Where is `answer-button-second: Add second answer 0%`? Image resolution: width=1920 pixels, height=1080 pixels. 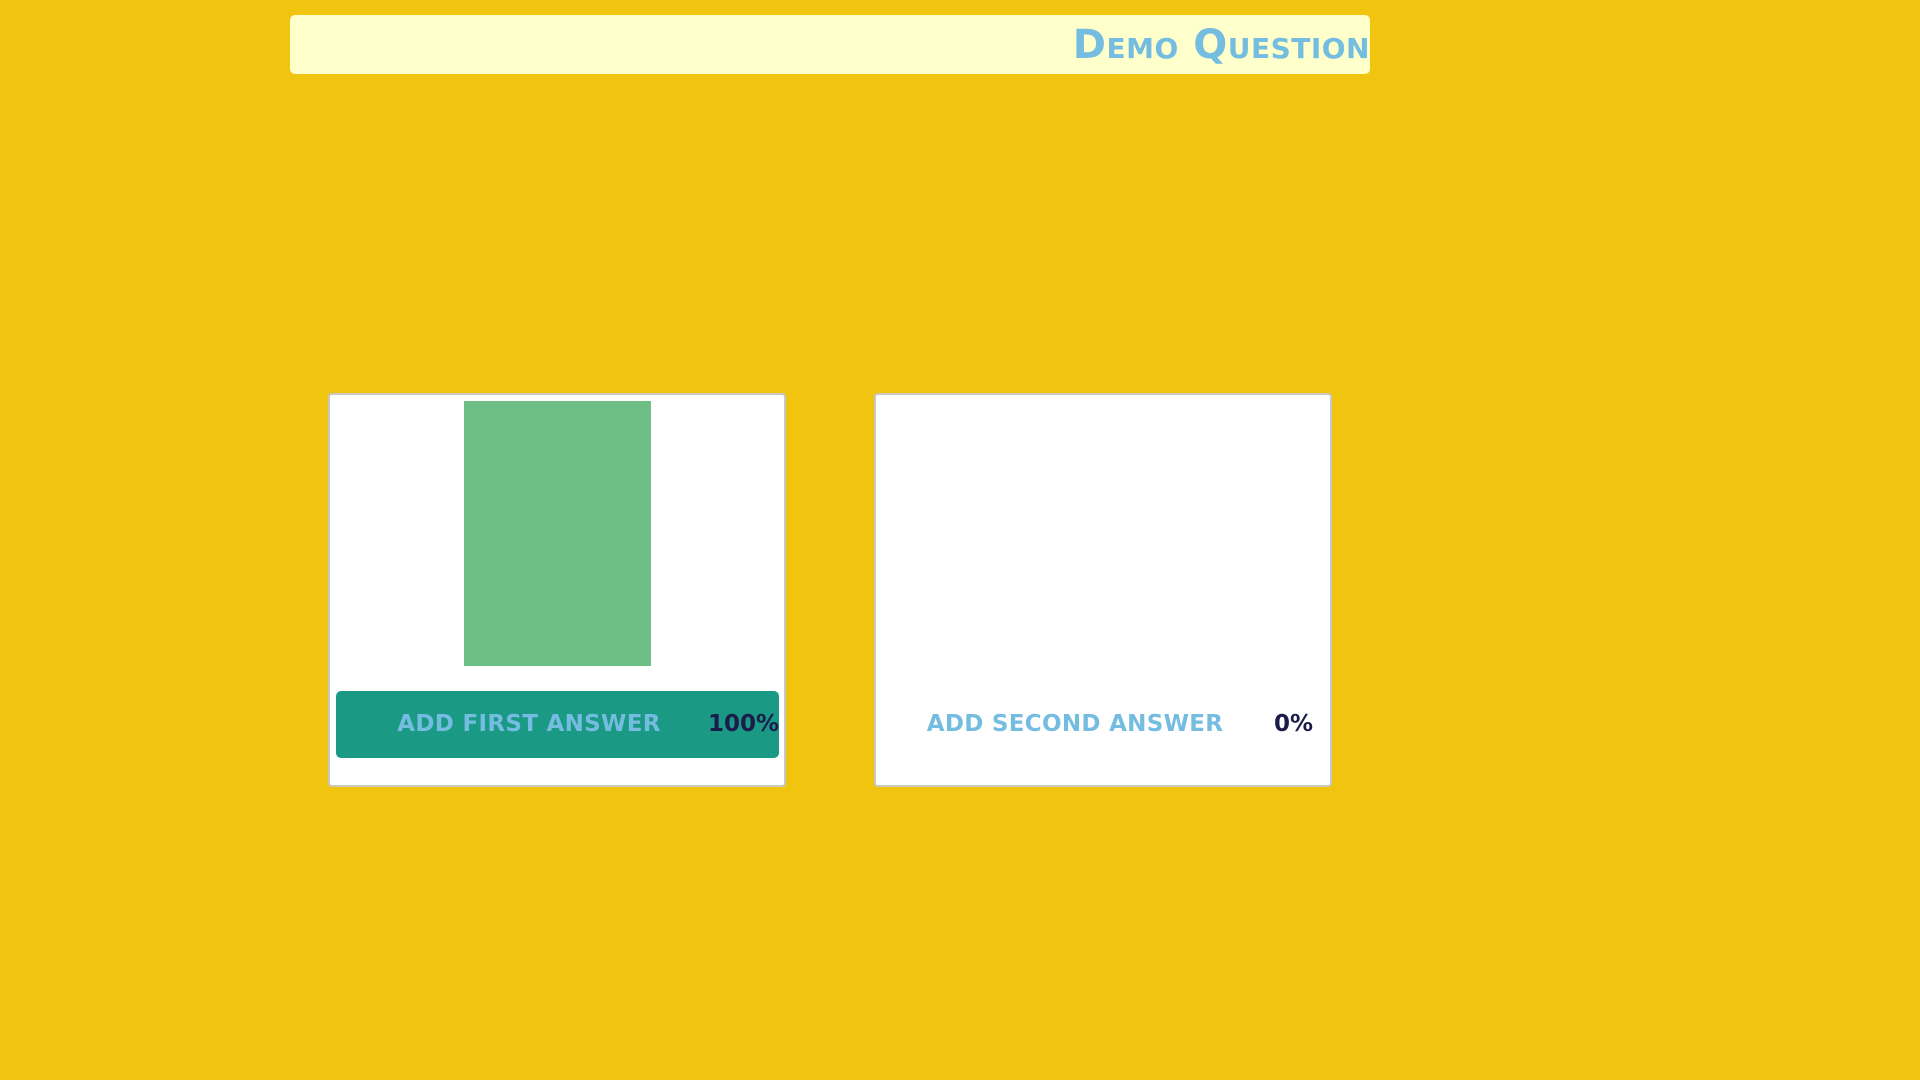
answer-button-second: Add second answer 0% is located at coordinates (1103, 724).